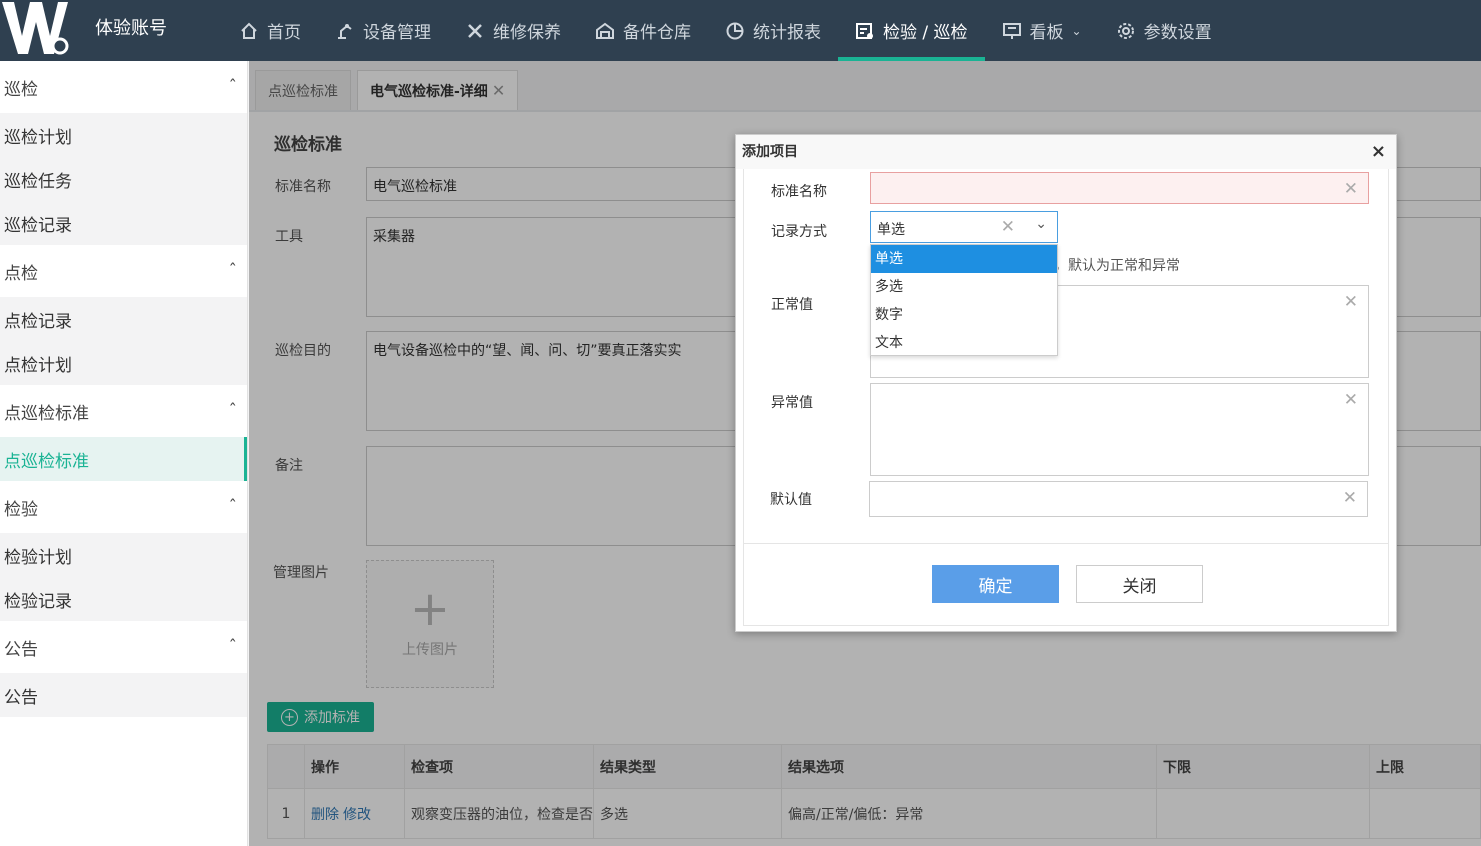  Describe the element at coordinates (123, 271) in the screenshot. I see `sidebar-group-spot: 点检 ˆ` at that location.